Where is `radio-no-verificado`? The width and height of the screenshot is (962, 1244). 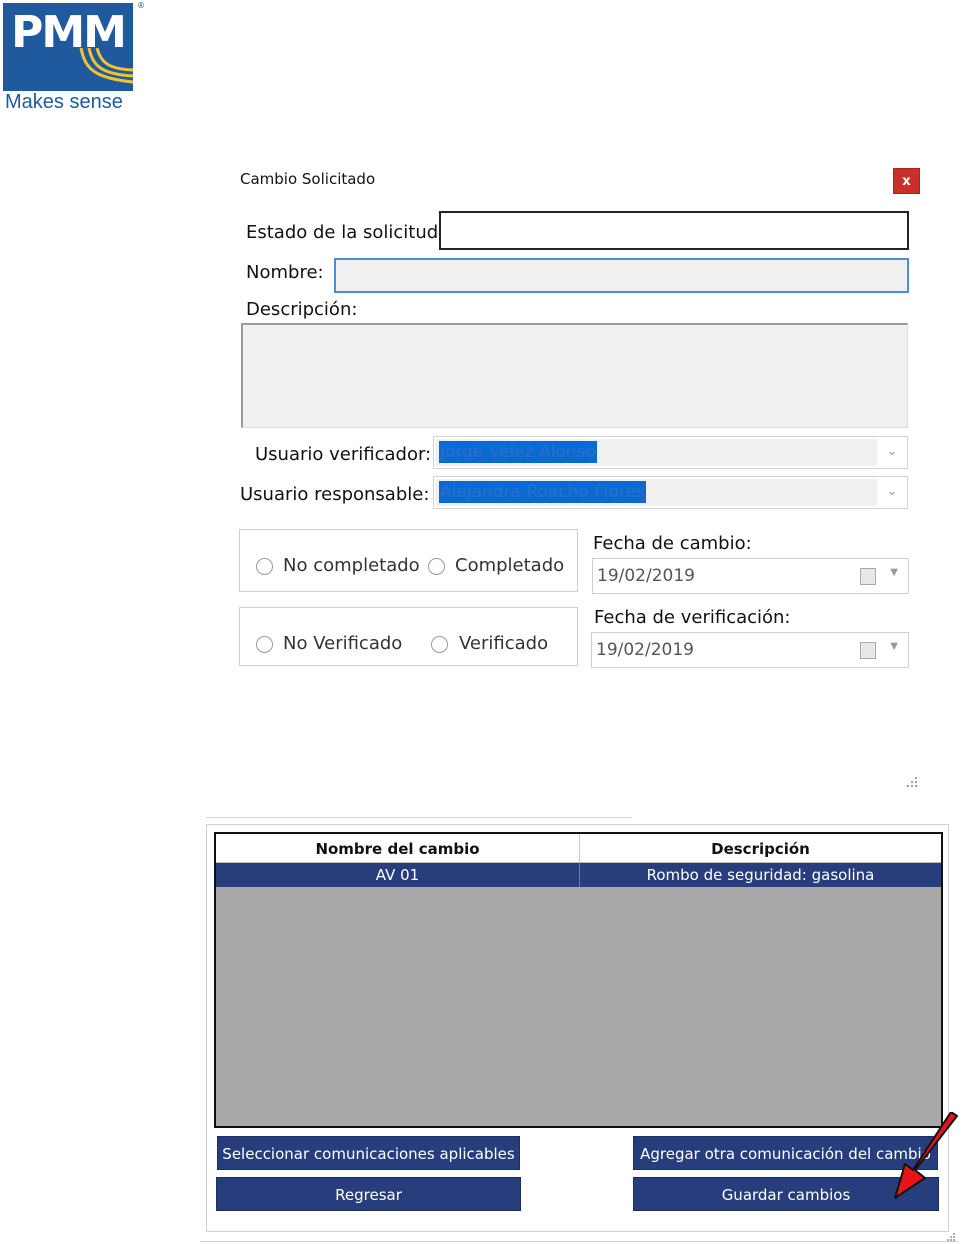
radio-no-verificado is located at coordinates (264, 644).